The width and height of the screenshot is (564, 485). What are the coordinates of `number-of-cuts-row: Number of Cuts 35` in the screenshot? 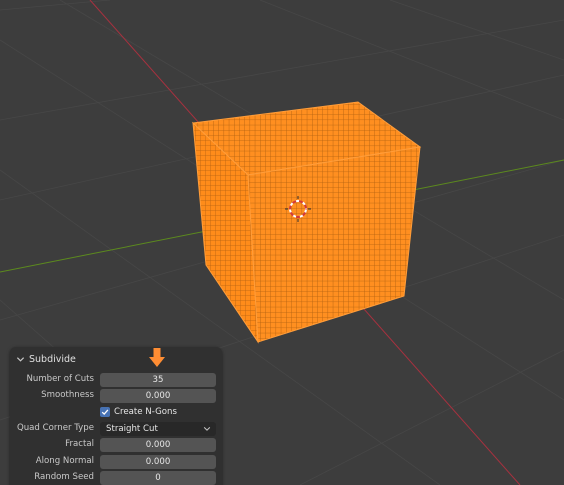 It's located at (116, 380).